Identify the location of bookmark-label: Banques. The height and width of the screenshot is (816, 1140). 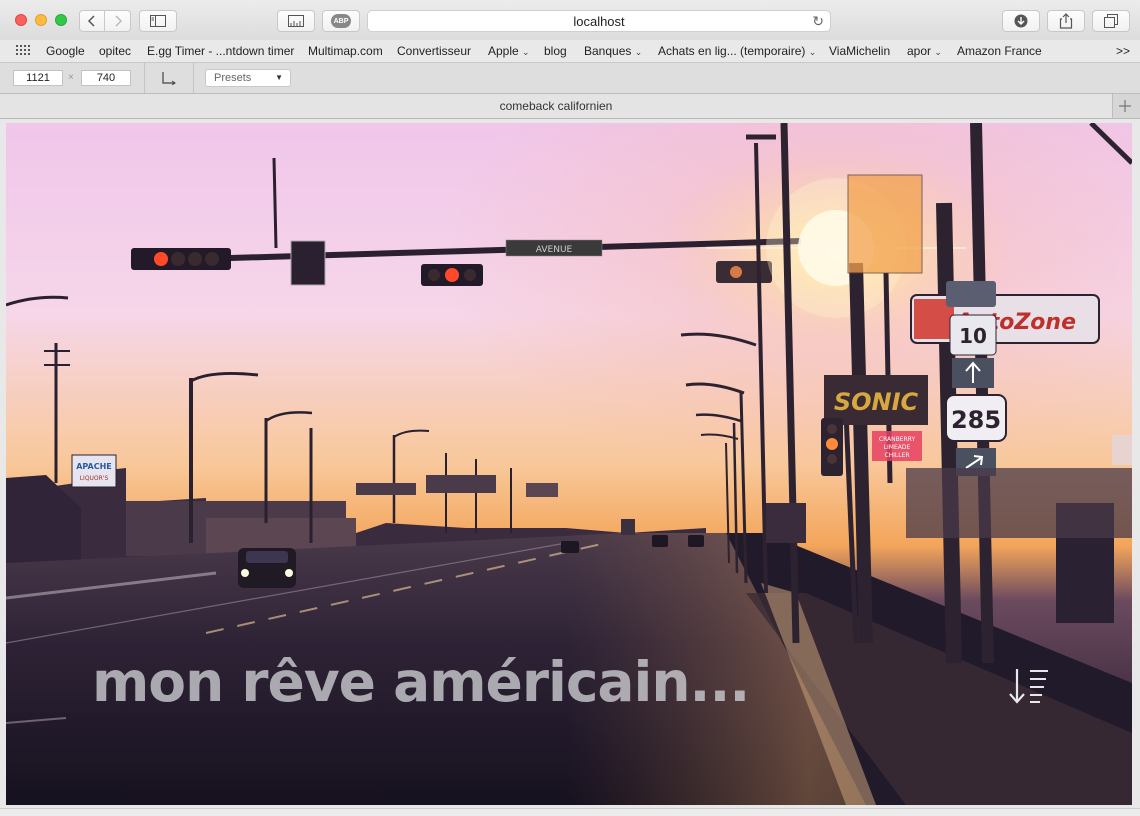
(608, 51).